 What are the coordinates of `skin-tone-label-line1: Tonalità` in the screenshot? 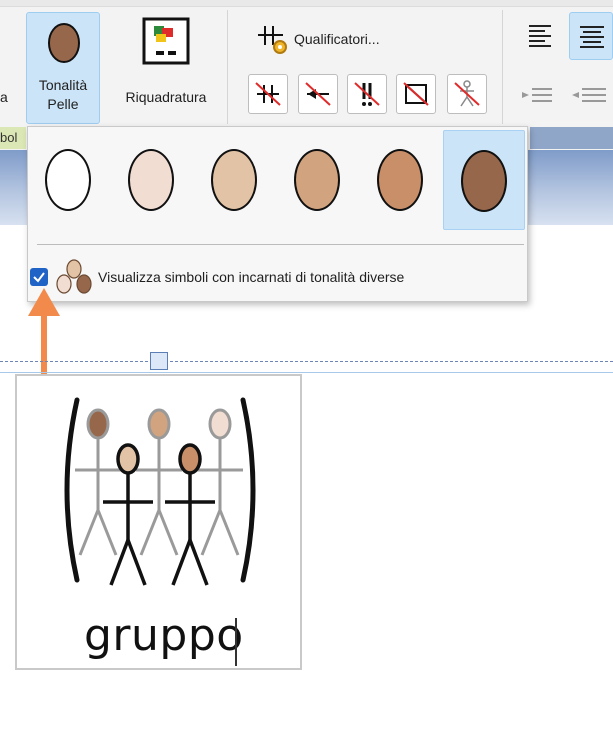 It's located at (63, 85).